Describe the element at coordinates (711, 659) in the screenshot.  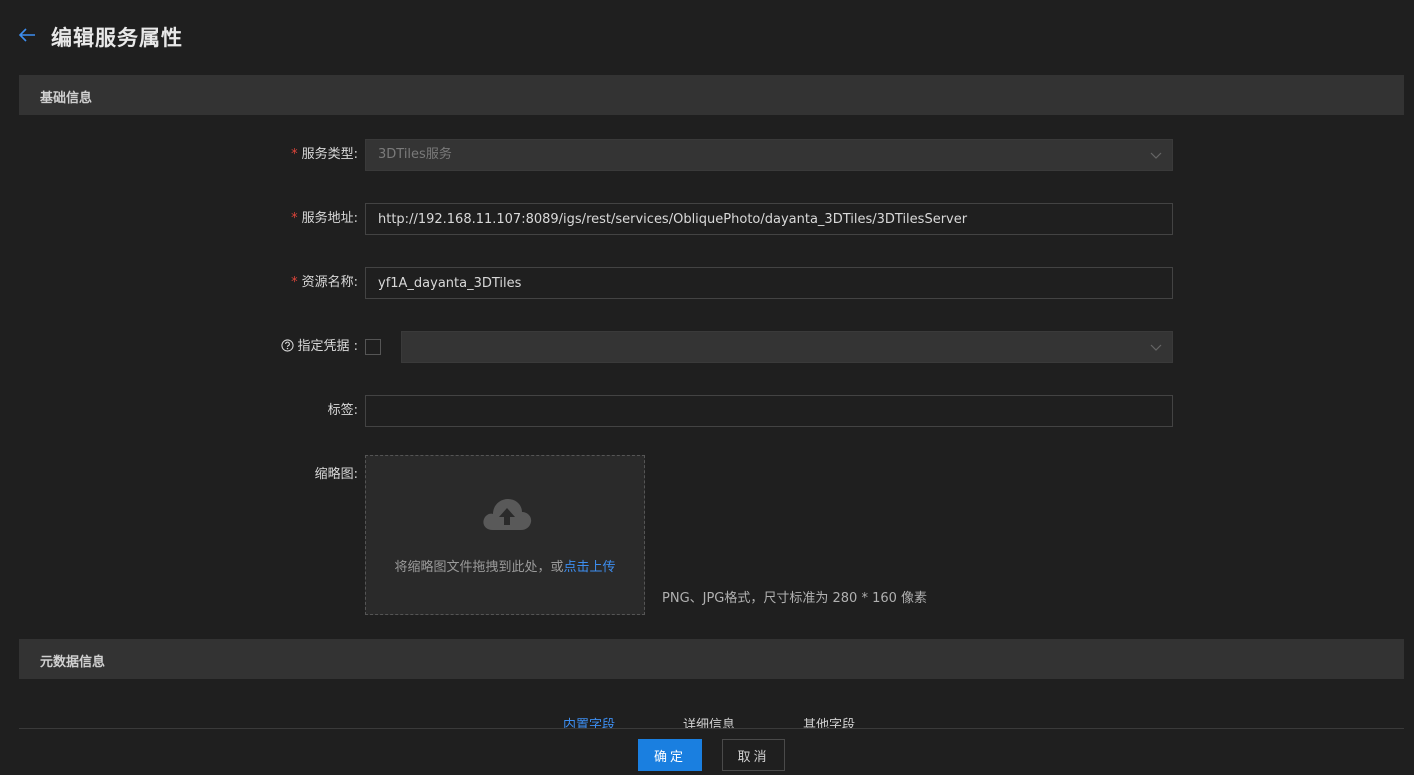
I see `section-metadata-info: 元数据信息` at that location.